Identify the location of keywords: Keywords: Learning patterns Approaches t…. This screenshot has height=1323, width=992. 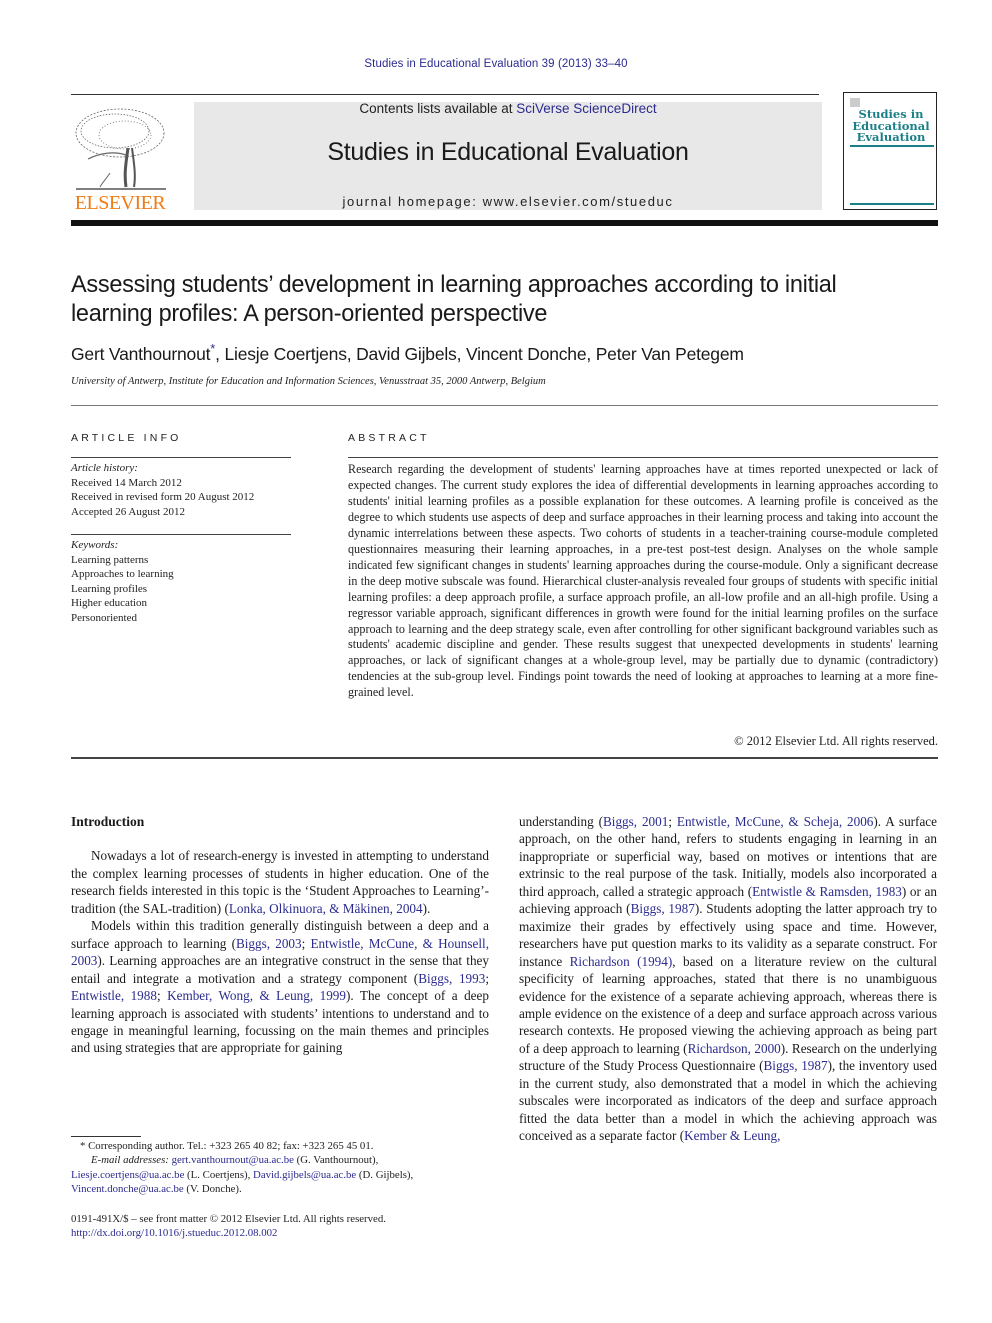
(186, 581).